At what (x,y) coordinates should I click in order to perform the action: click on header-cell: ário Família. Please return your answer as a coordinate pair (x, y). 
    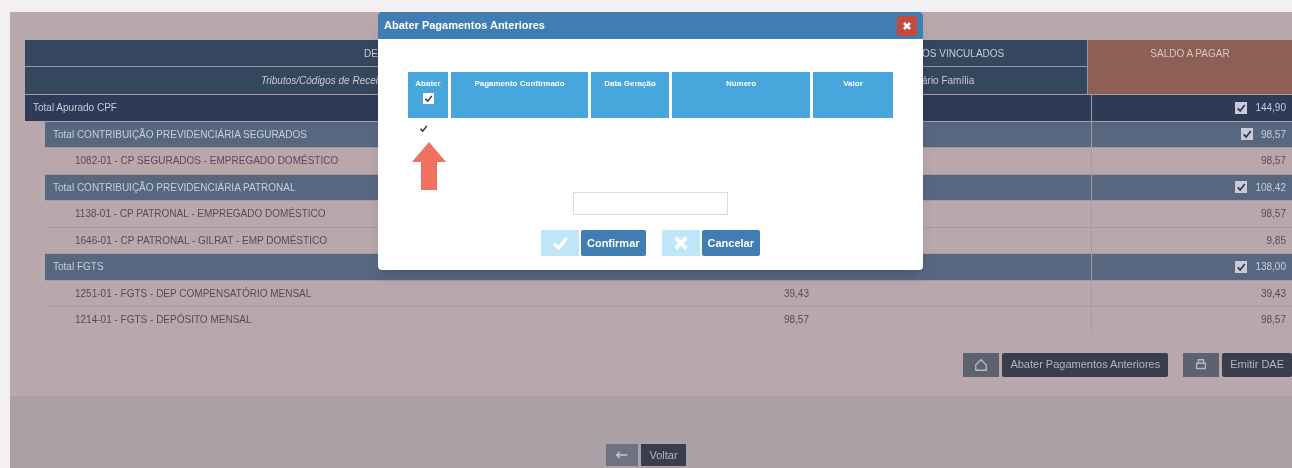
    Looking at the image, I should click on (1004, 80).